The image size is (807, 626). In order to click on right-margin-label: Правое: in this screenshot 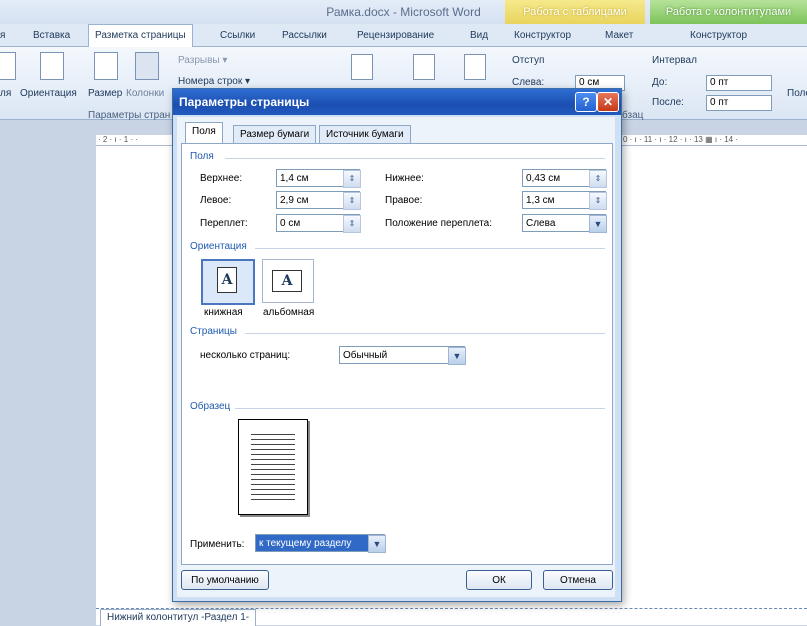, I will do `click(404, 200)`.